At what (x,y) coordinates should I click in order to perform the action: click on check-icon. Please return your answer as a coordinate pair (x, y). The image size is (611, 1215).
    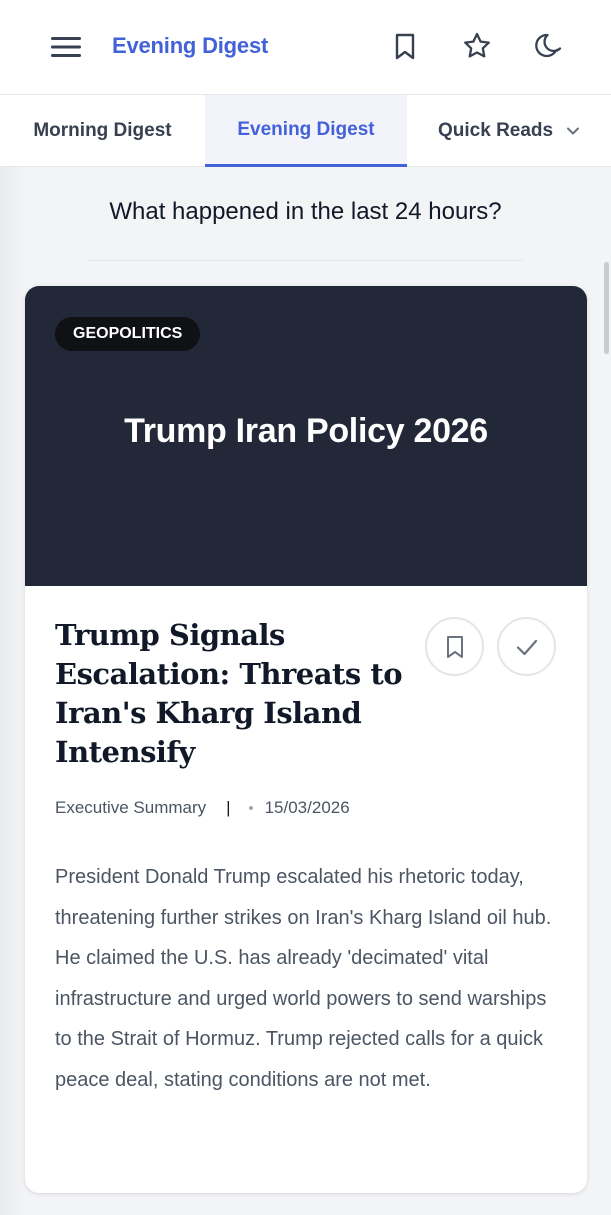
    Looking at the image, I should click on (526, 647).